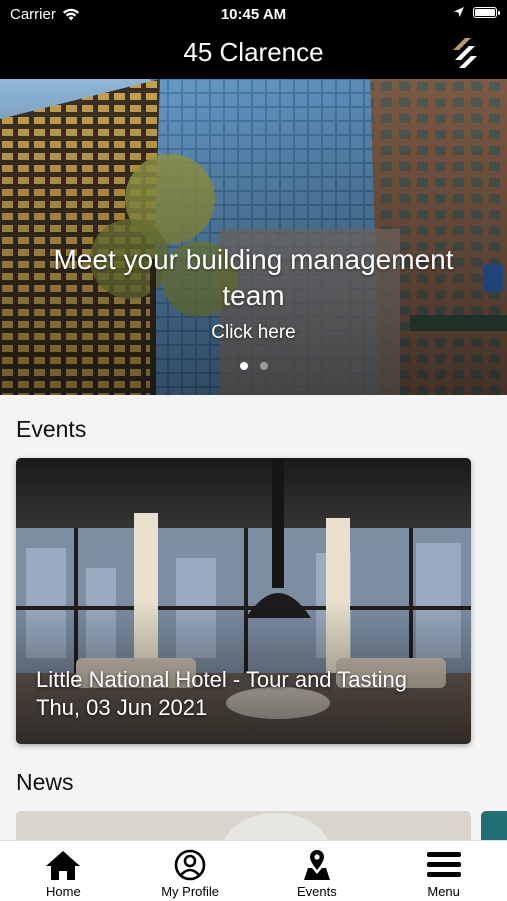 The image size is (507, 901). I want to click on event-title: Little National Hotel - Tour and Tasting, so click(221, 679).